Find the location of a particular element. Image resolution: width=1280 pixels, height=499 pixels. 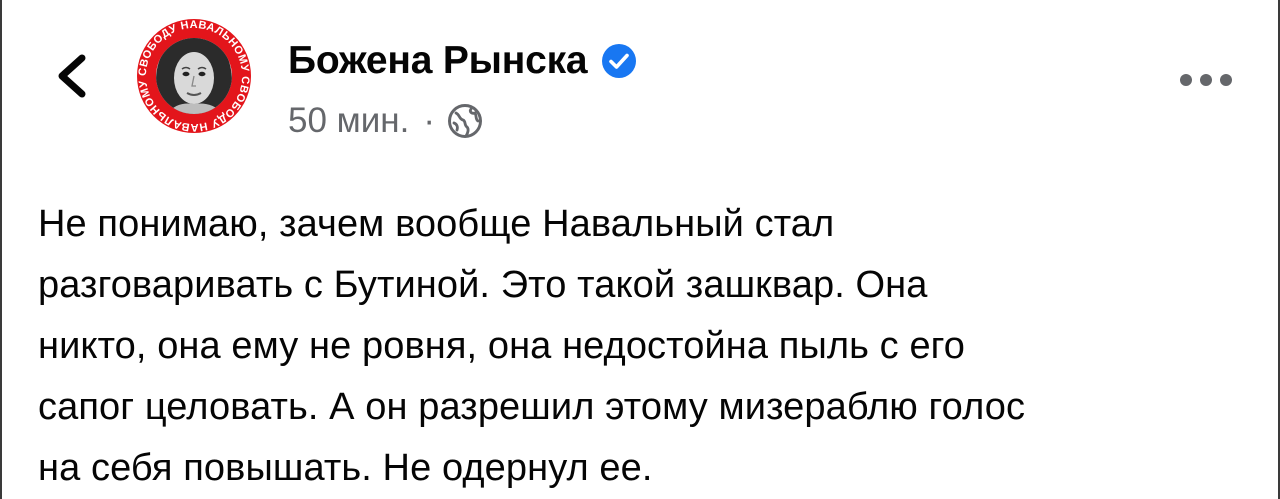

more-horizontal-icon is located at coordinates (1206, 80).